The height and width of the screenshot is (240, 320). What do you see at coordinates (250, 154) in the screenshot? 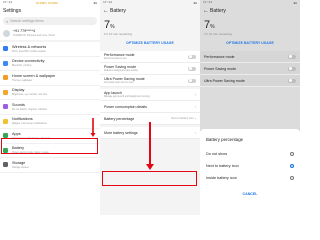
I see `dialog-option-do-not-show: Do not show` at bounding box center [250, 154].